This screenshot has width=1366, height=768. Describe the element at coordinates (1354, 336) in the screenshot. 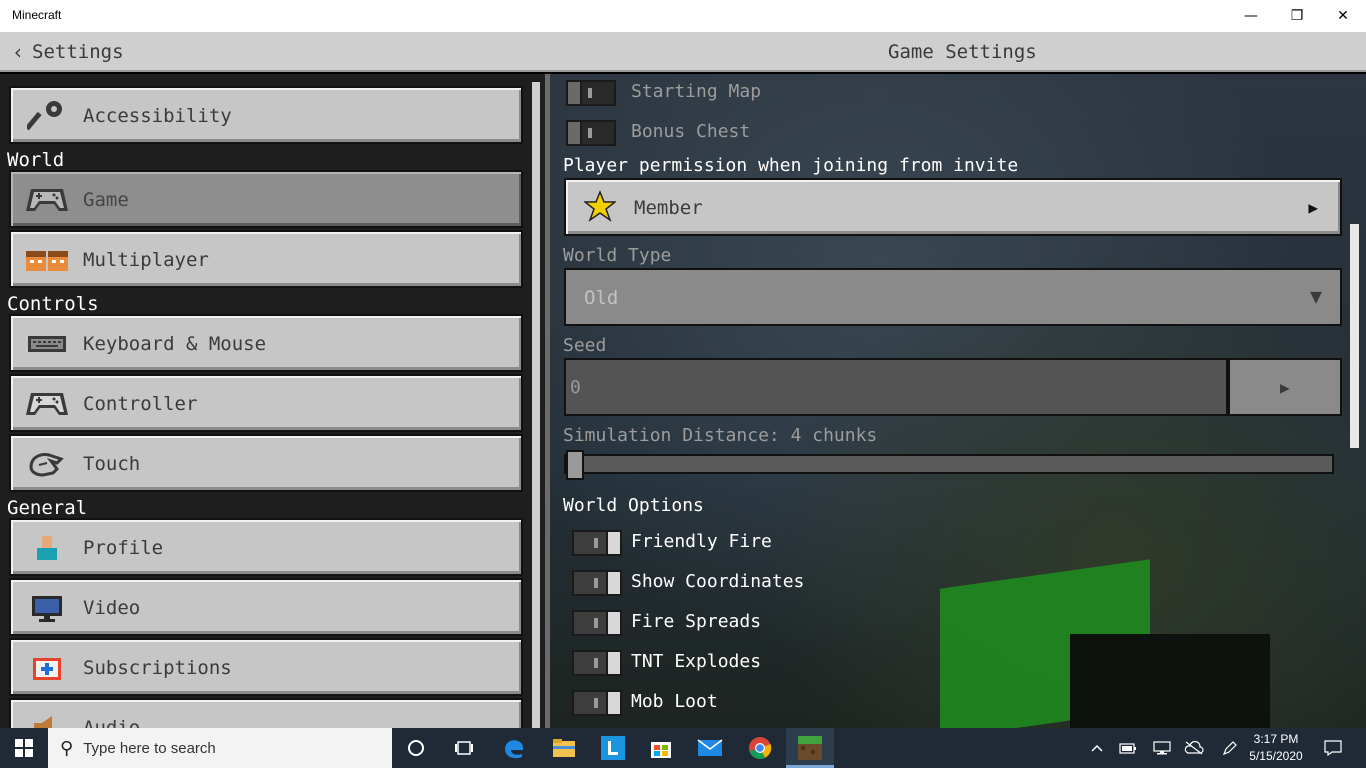

I see `settings-scrollbar` at that location.